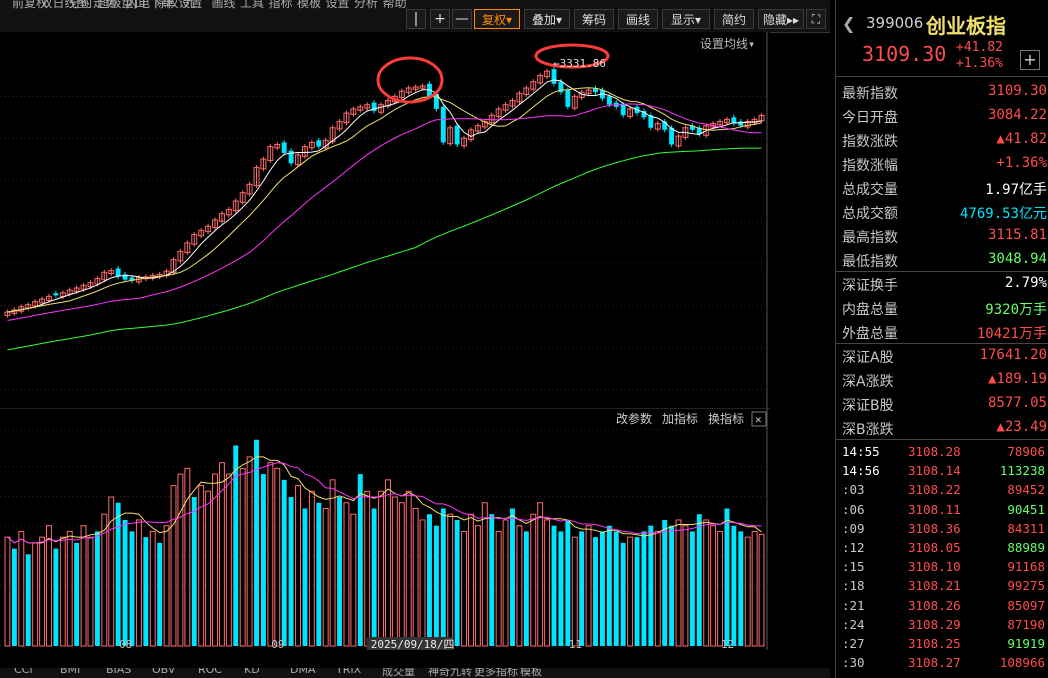 This screenshot has width=1048, height=678. Describe the element at coordinates (758, 419) in the screenshot. I see `close-icon: ✕` at that location.